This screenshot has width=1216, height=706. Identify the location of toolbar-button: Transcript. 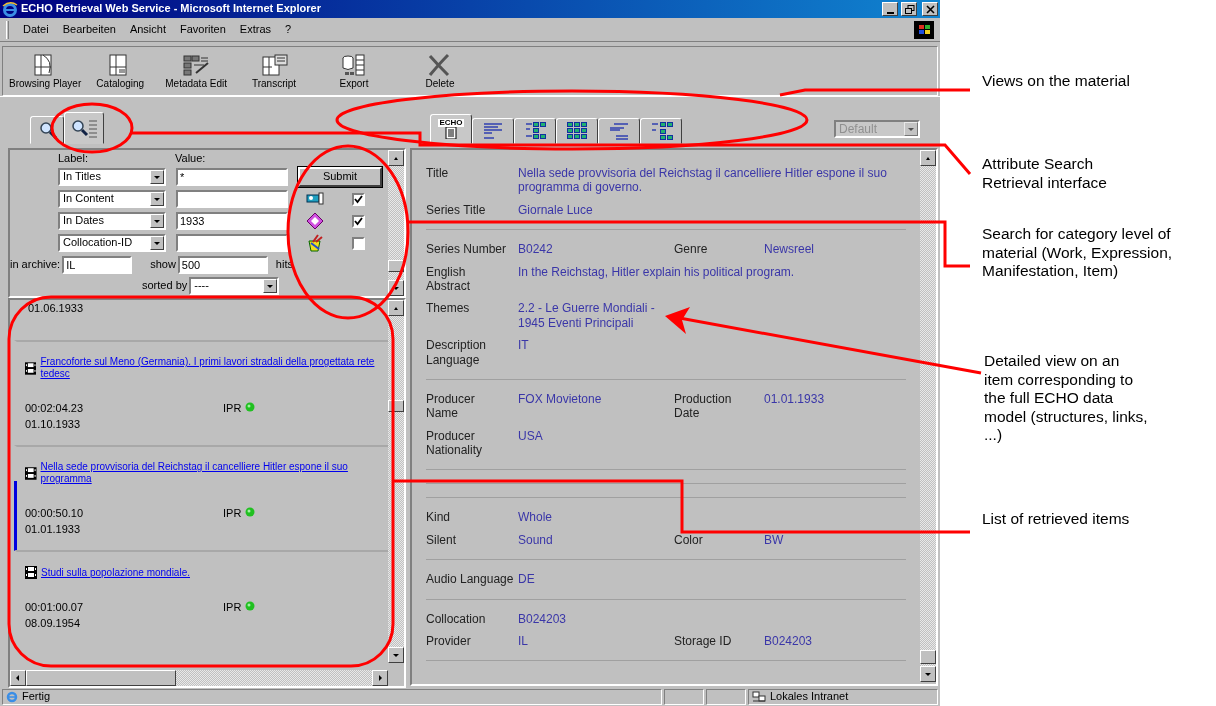
(274, 71).